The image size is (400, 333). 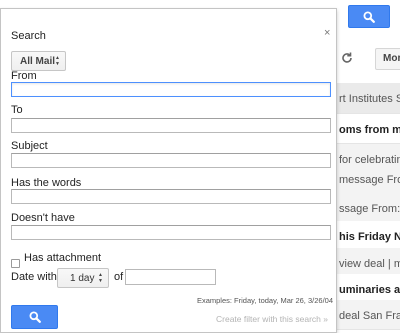 I want to click on doesnt-have-label: Doesn't have, so click(x=43, y=218).